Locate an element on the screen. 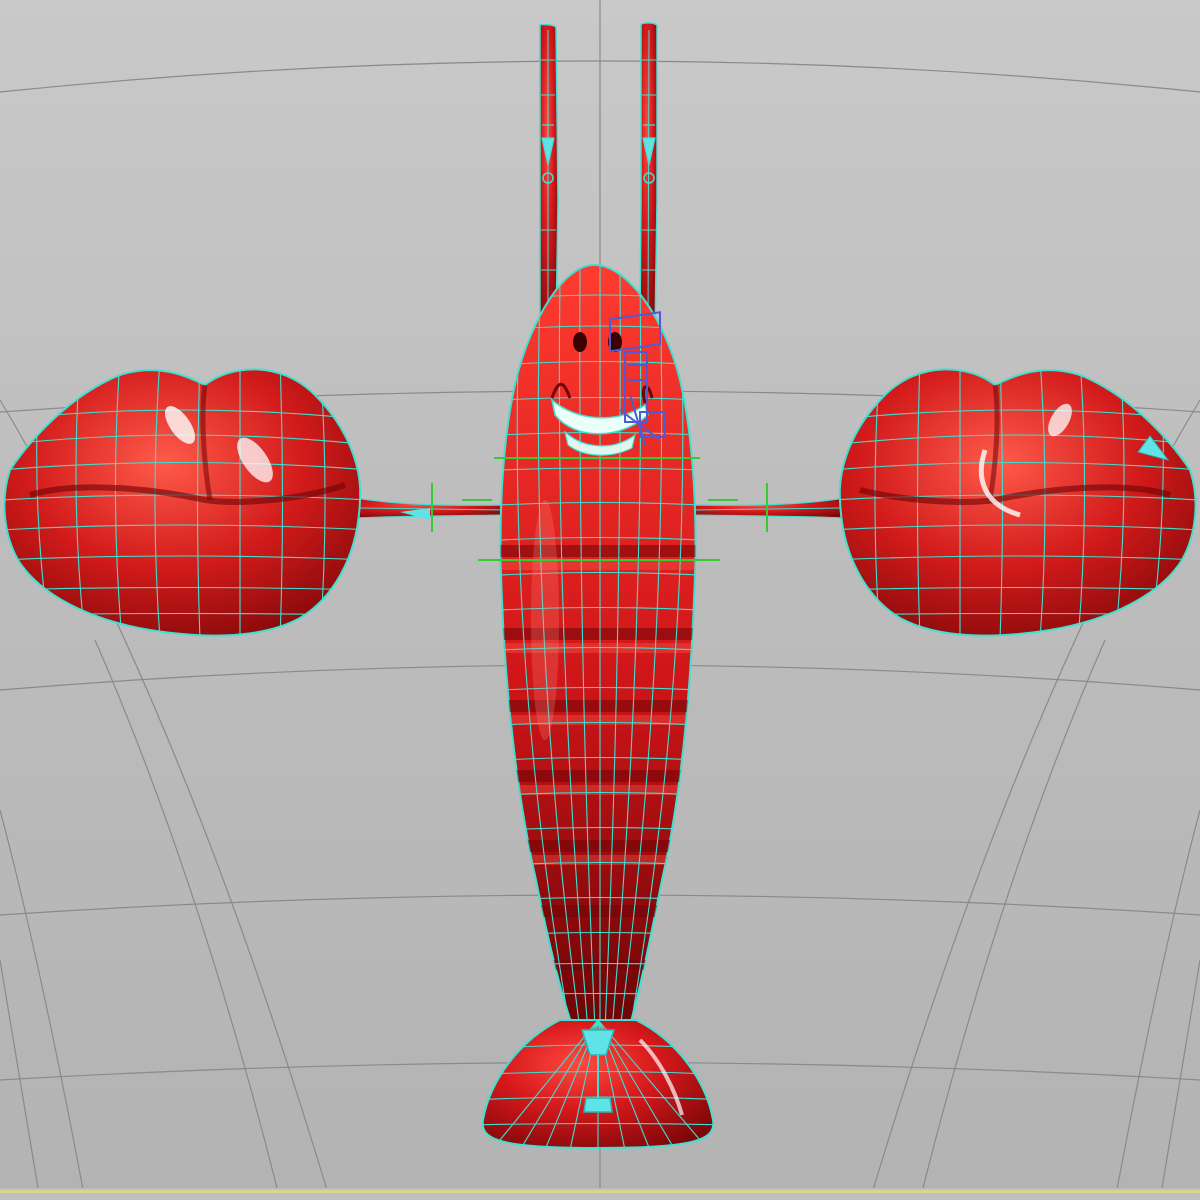 The height and width of the screenshot is (1200, 1200). tail-fan is located at coordinates (600, 1084).